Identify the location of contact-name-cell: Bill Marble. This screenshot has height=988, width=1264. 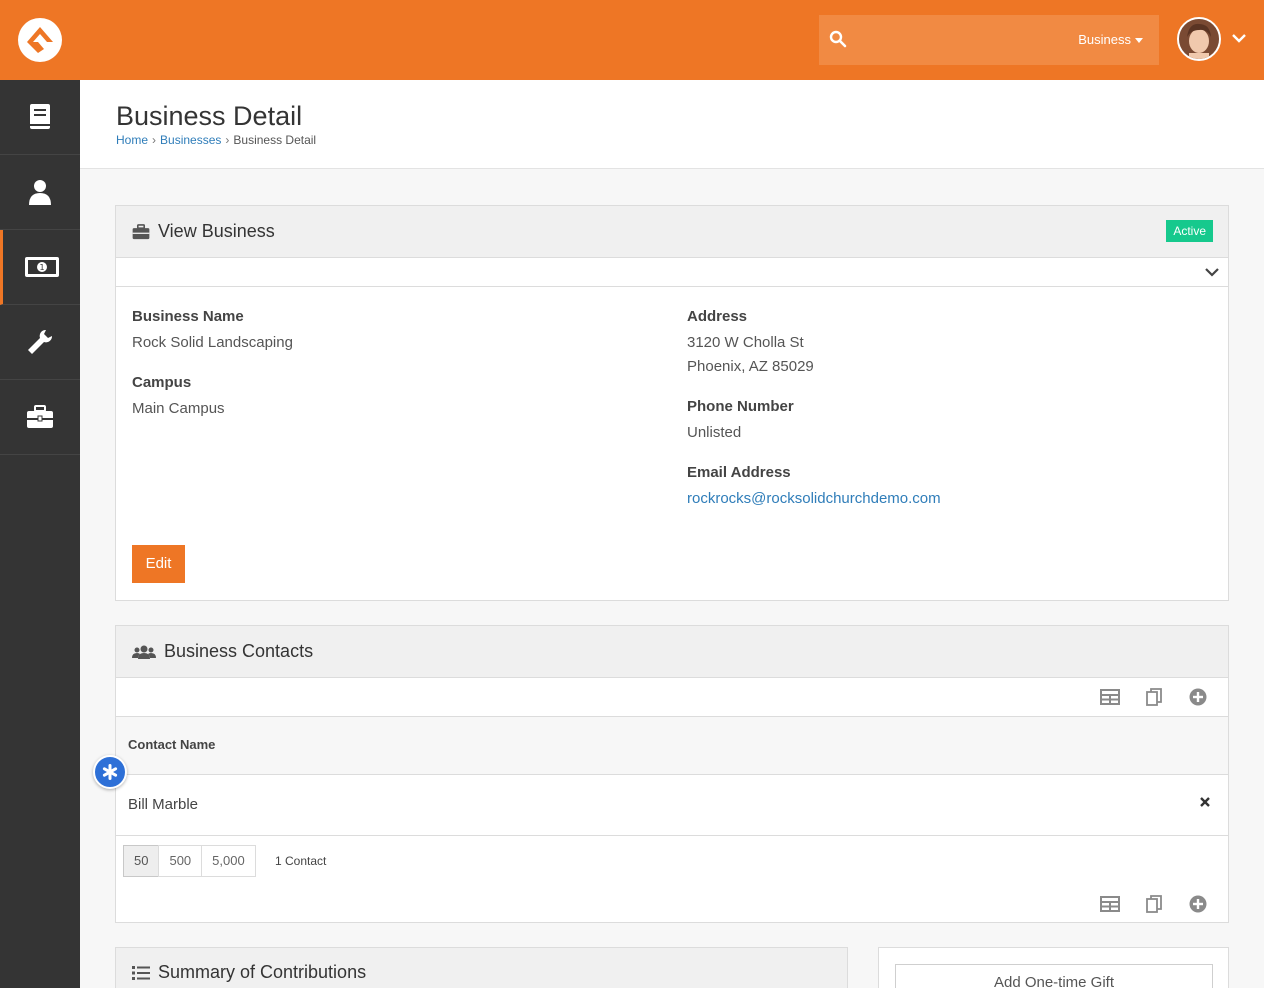
(163, 804).